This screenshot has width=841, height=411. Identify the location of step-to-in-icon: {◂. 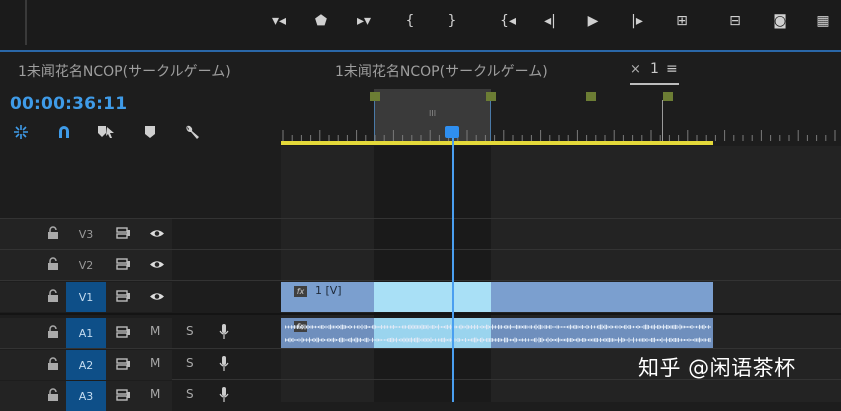
(508, 21).